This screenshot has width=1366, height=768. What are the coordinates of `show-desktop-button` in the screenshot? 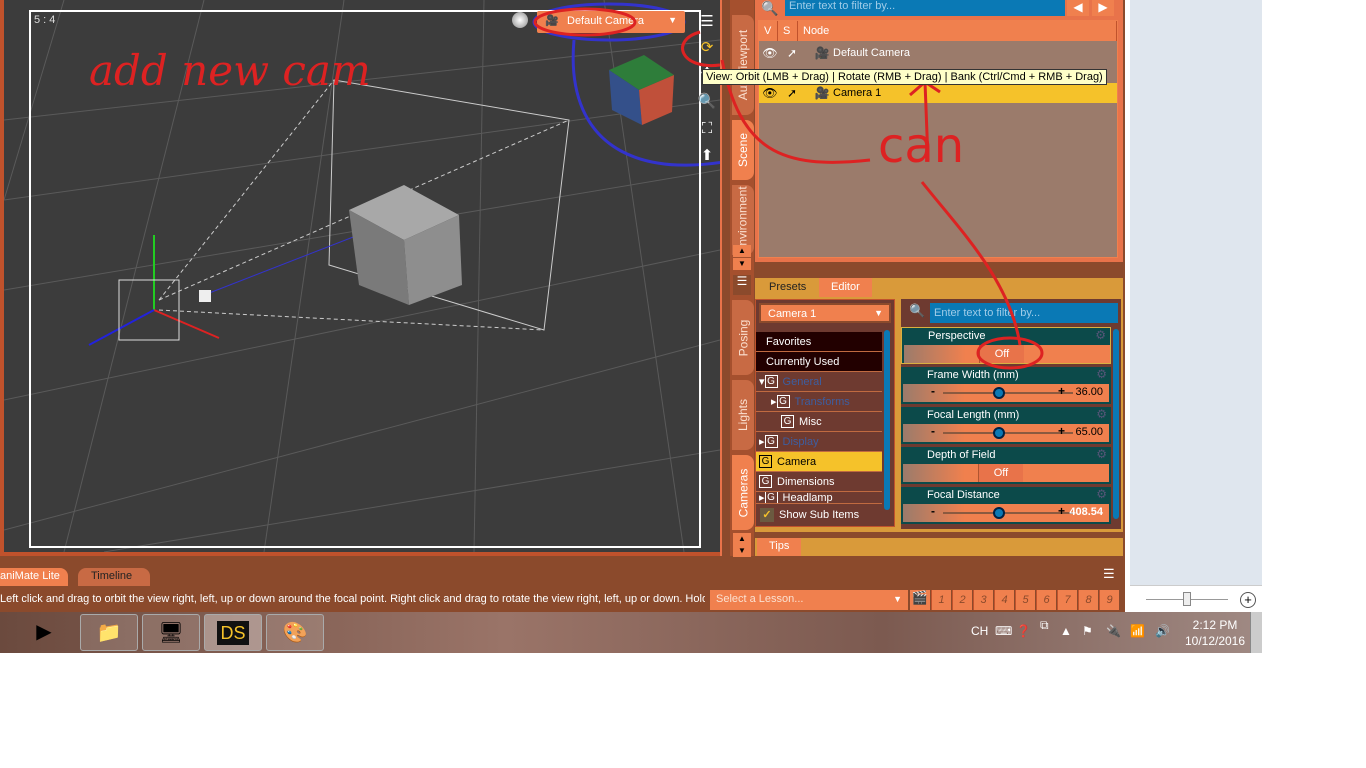 It's located at (1256, 632).